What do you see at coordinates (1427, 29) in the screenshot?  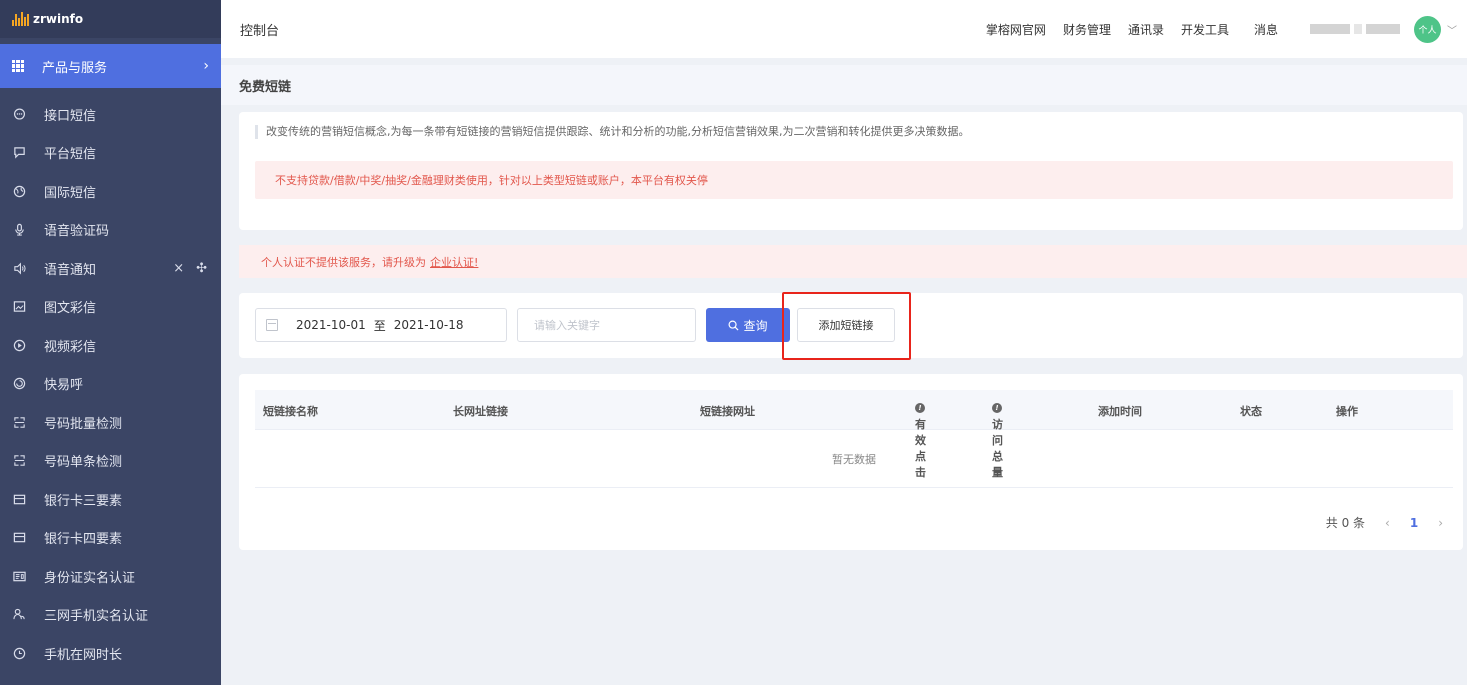 I see `avatar: 个人` at bounding box center [1427, 29].